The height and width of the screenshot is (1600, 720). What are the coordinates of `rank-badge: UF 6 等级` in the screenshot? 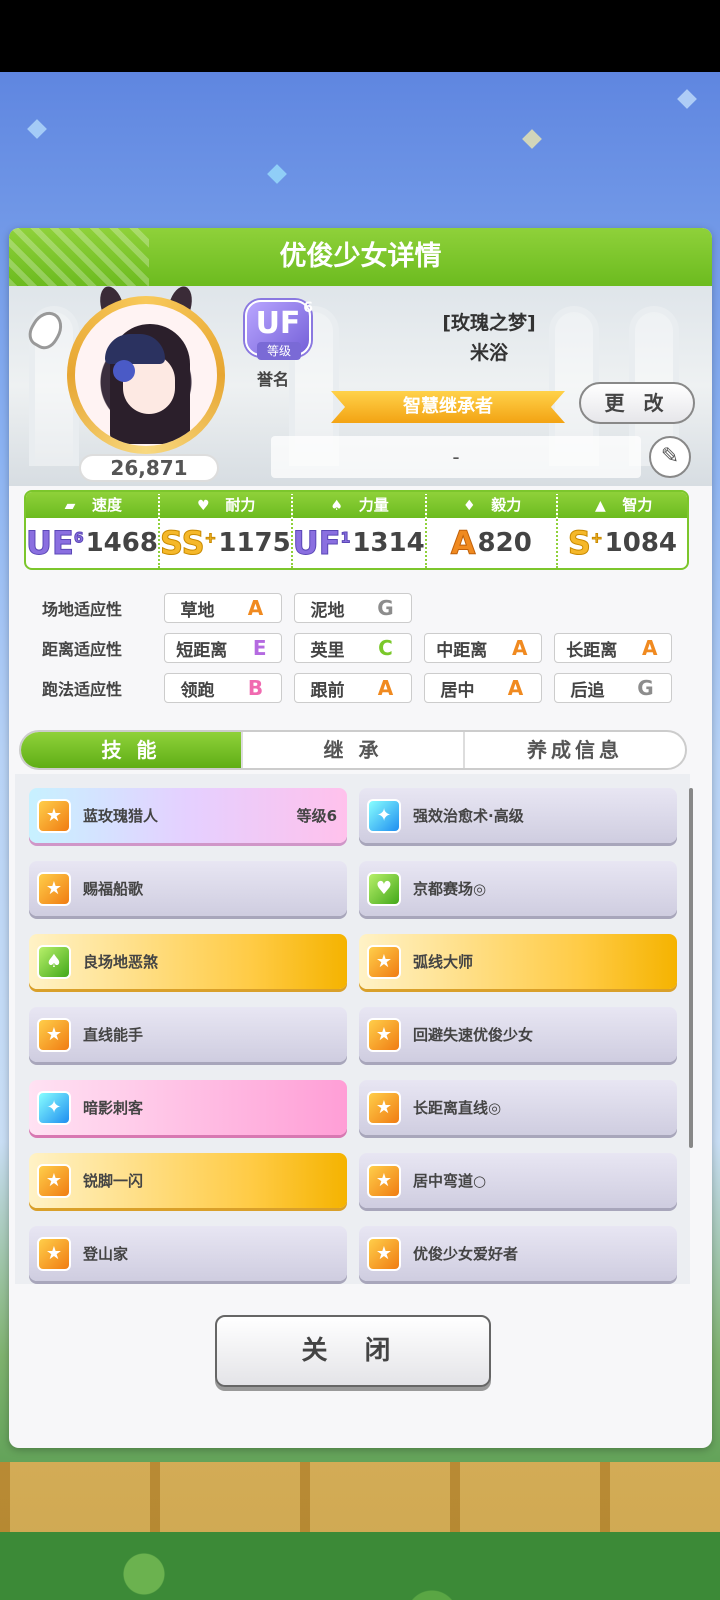 It's located at (280, 331).